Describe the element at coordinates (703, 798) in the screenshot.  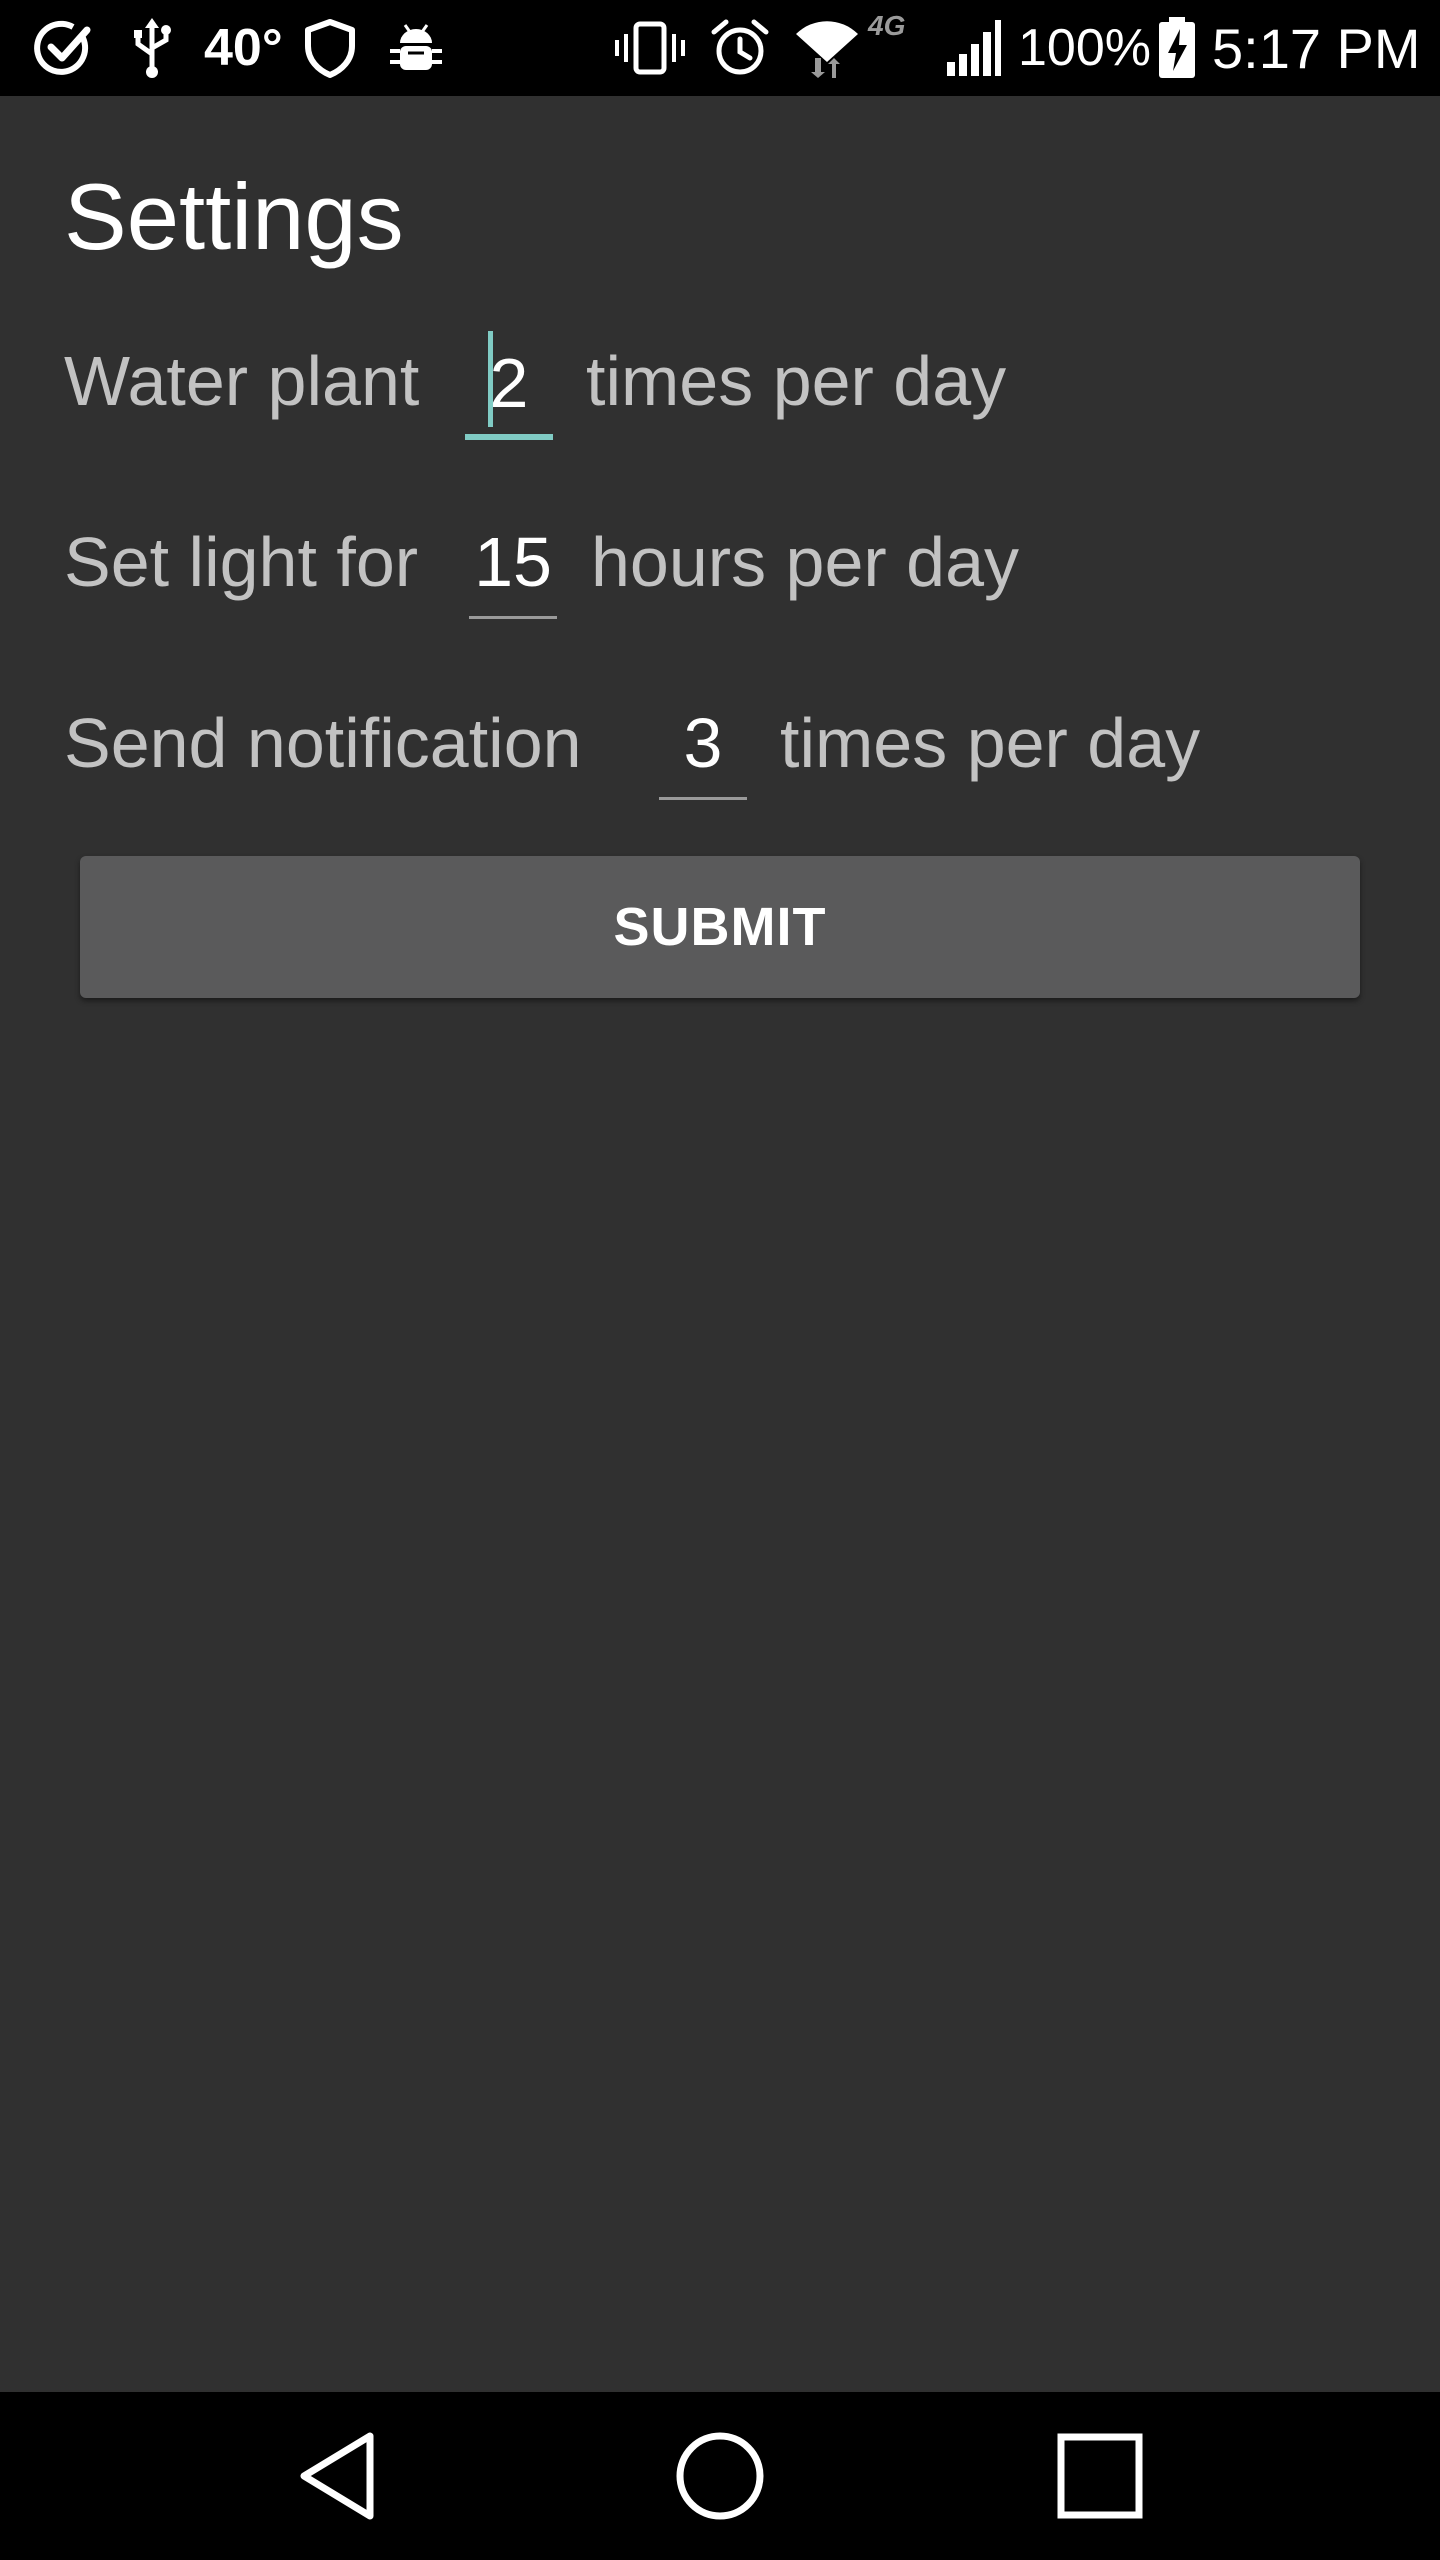
I see `notification-times-underline` at that location.